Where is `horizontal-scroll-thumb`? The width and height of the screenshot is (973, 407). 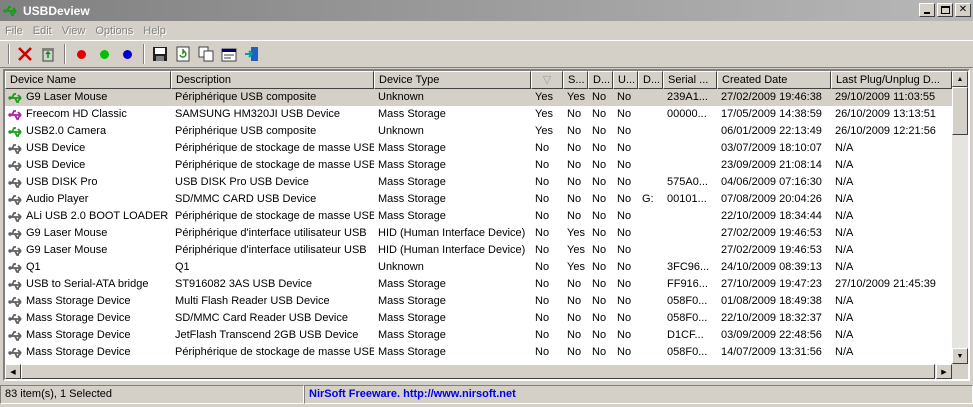
horizontal-scroll-thumb is located at coordinates (478, 371).